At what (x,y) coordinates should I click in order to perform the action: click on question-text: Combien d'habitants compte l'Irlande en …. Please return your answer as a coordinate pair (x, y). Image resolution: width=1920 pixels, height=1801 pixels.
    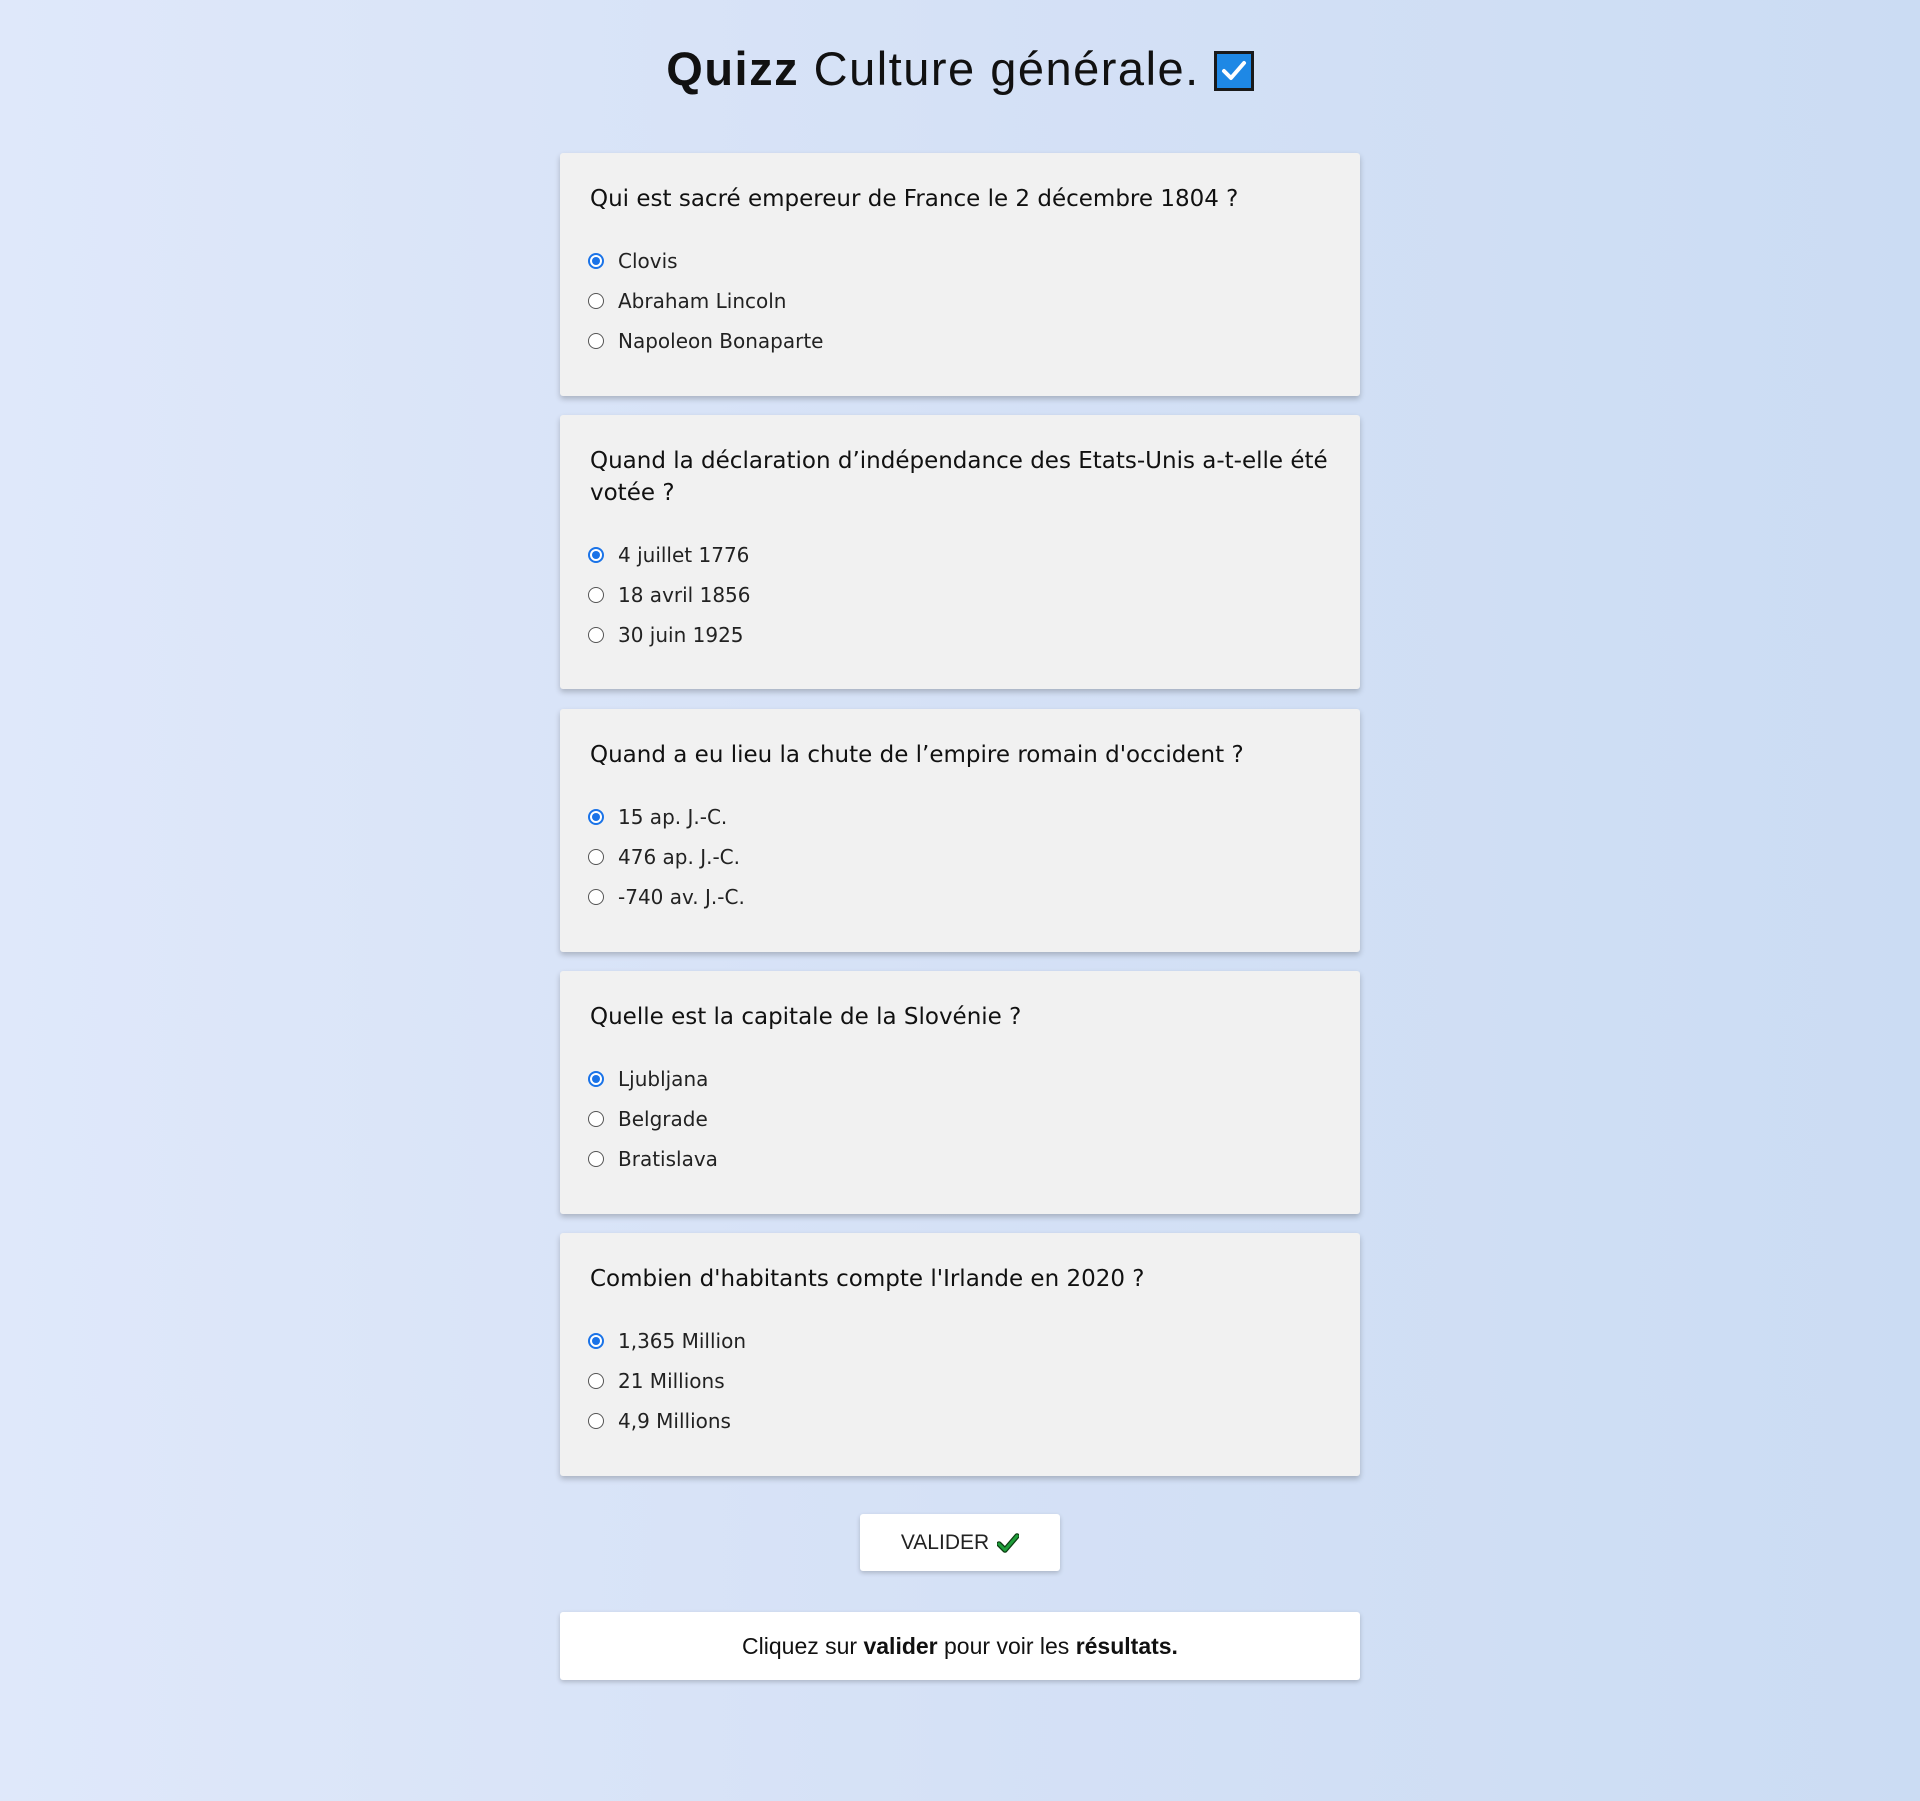
    Looking at the image, I should click on (867, 1279).